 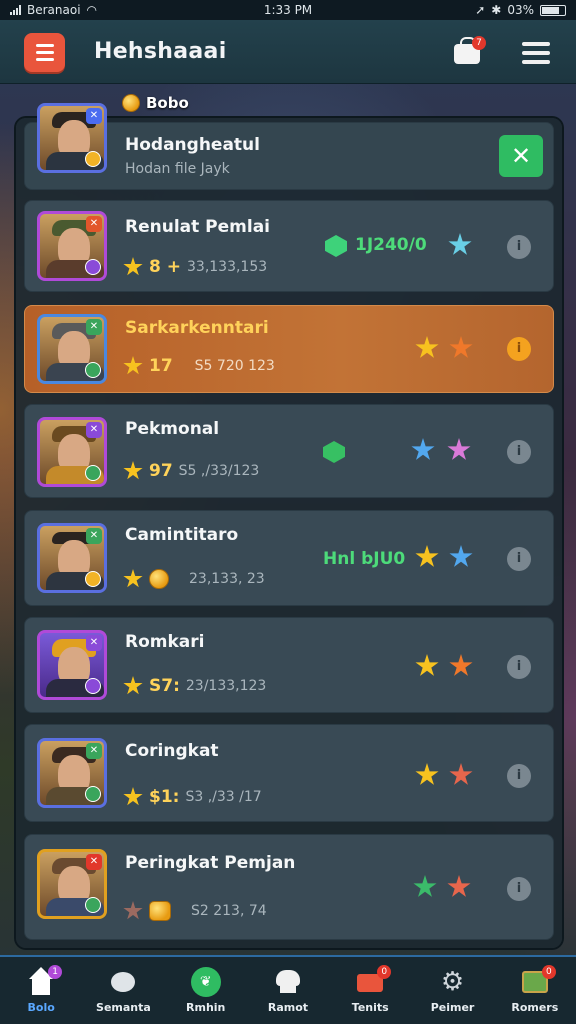 I want to click on leaf-icon: ❦, so click(x=205, y=982).